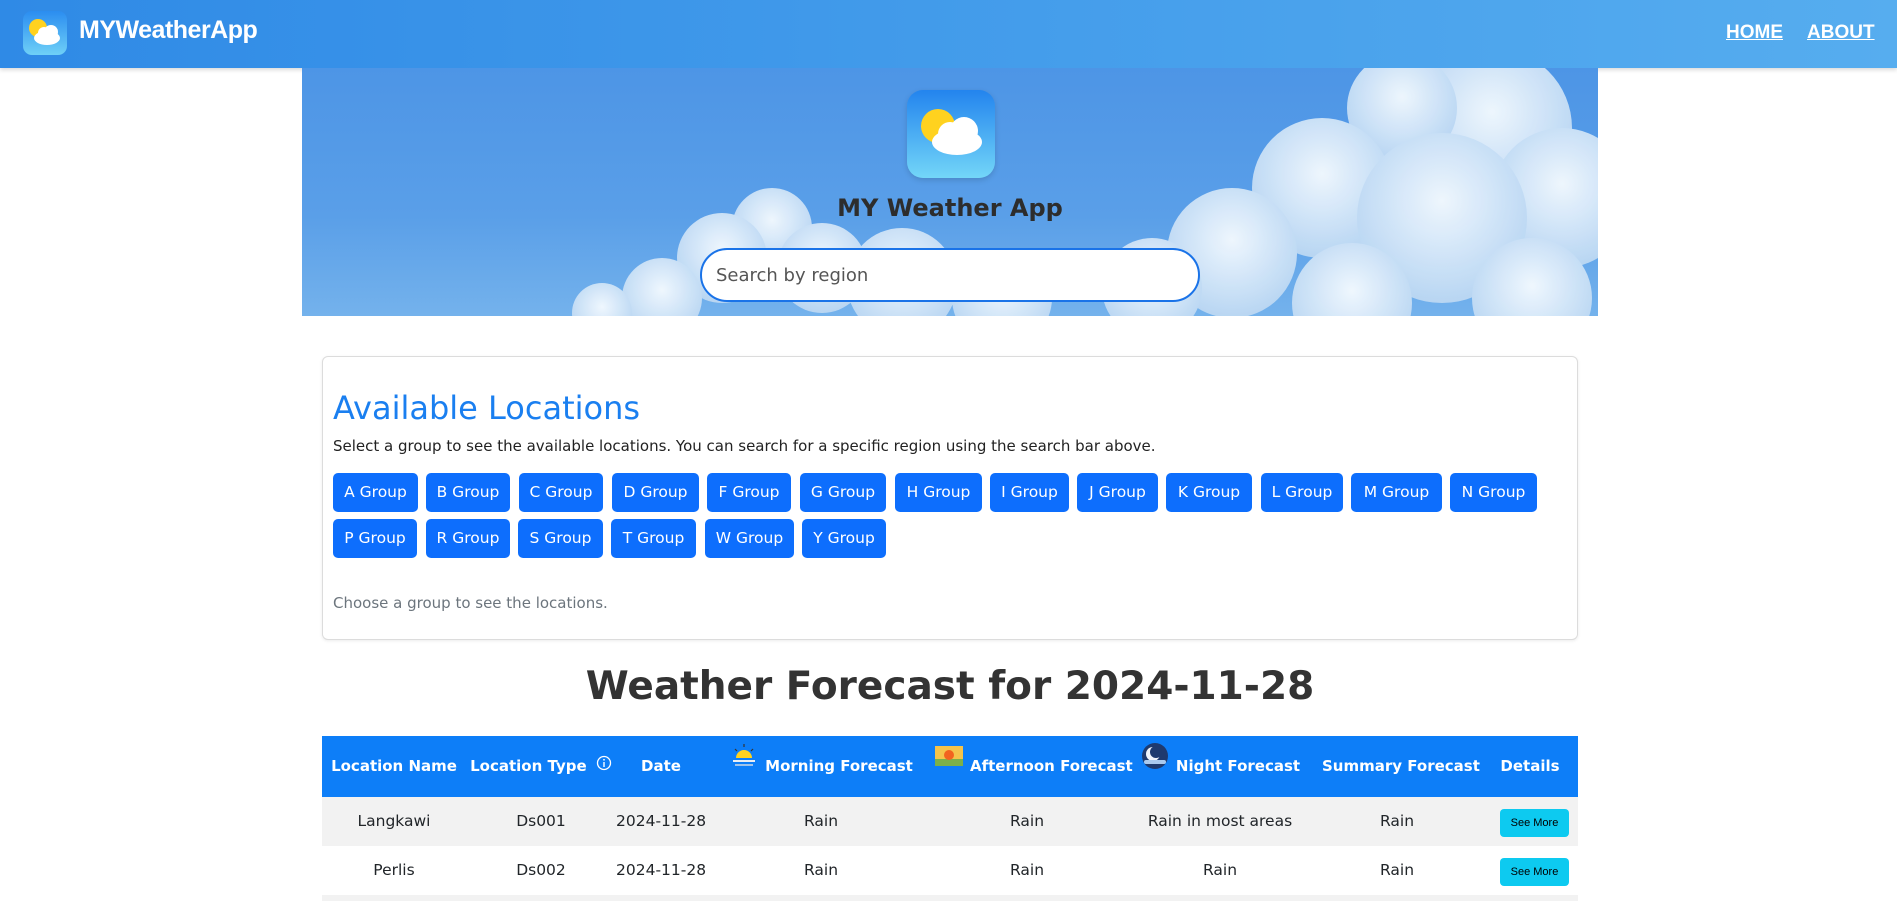 The height and width of the screenshot is (901, 1897). What do you see at coordinates (1841, 33) in the screenshot?
I see `nav-about-link: ABOUT` at bounding box center [1841, 33].